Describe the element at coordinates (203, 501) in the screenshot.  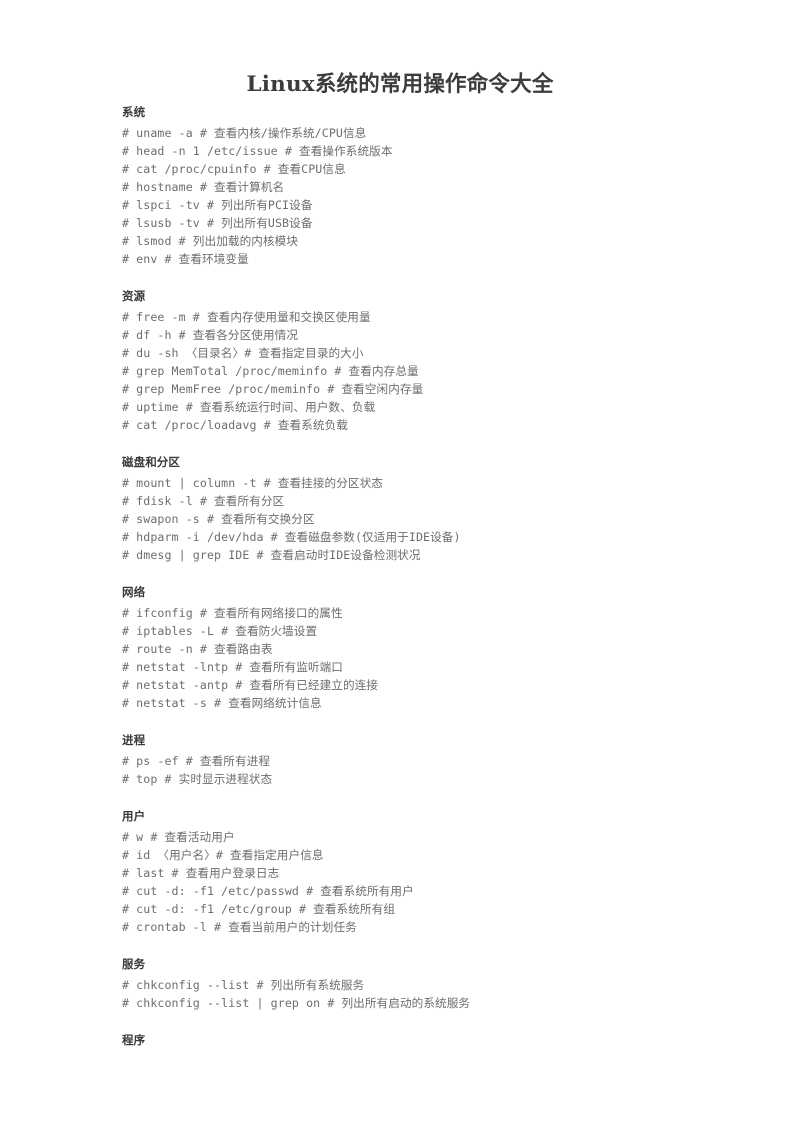
I see `command-line: # fdisk -l # 查看所有分区` at that location.